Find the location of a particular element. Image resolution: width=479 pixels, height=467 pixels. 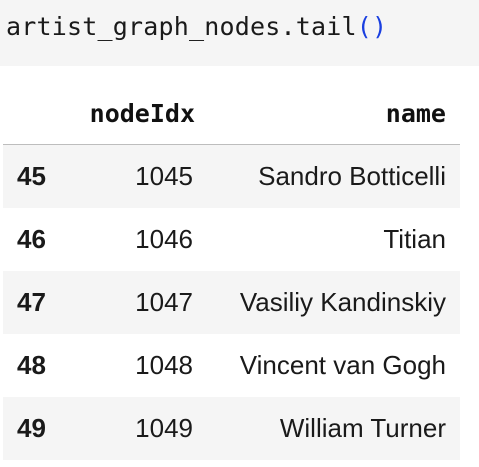

row-index: 48 is located at coordinates (31, 365).